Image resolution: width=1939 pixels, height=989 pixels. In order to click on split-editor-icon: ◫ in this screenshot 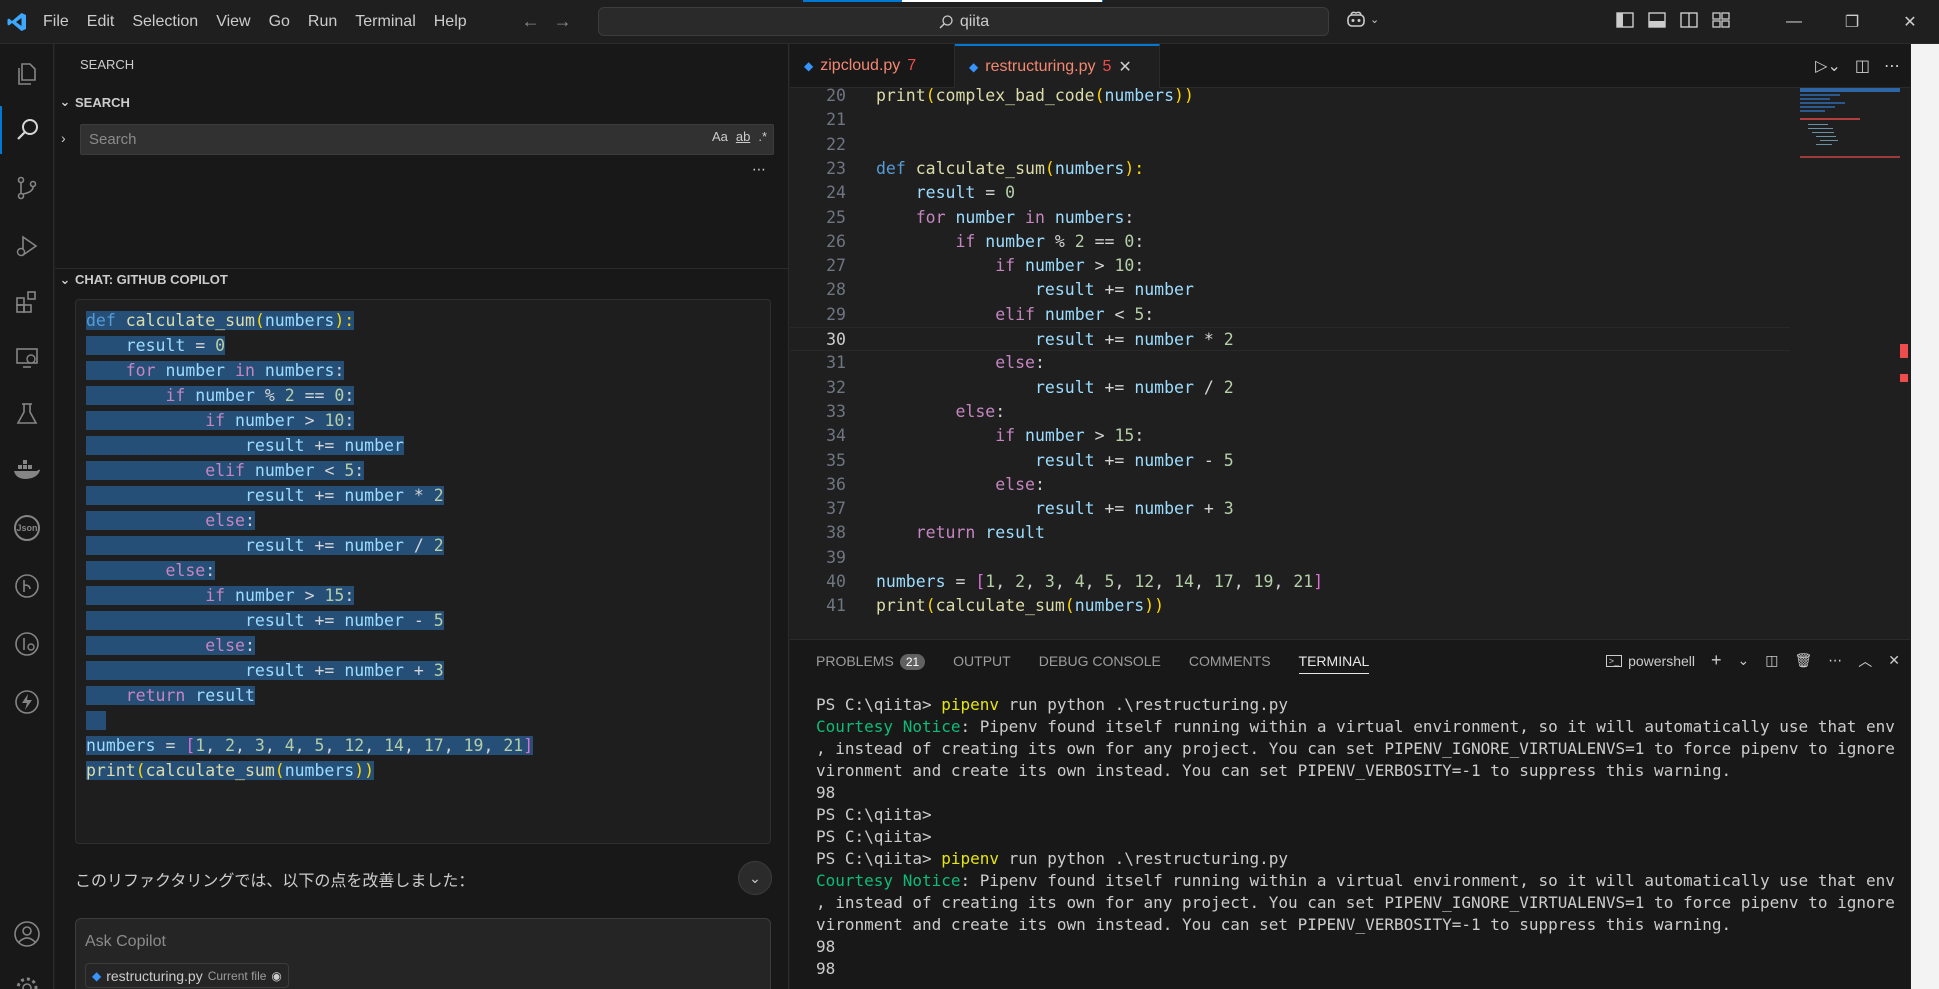, I will do `click(1862, 66)`.